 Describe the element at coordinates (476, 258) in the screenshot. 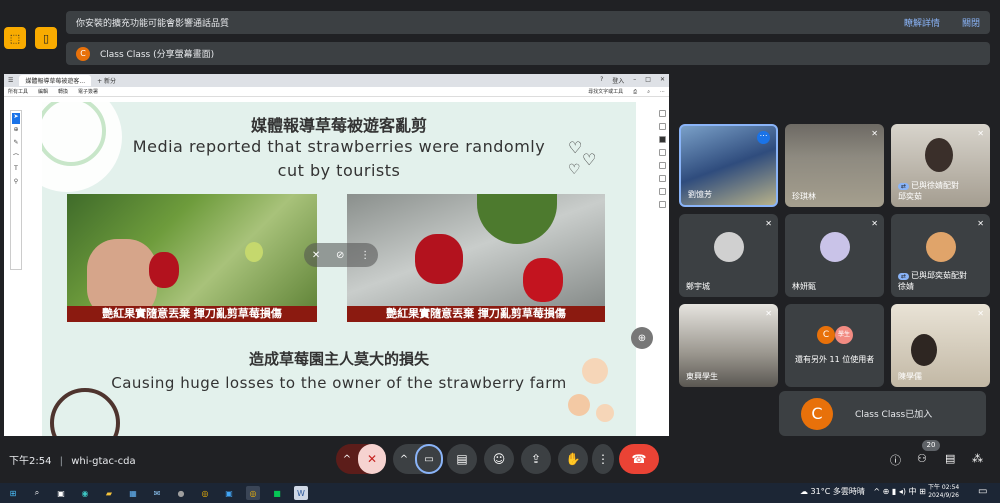

I see `strawberry-photo-right: 艷紅果實隨意丟棄 揮刀亂剪草莓損傷` at that location.